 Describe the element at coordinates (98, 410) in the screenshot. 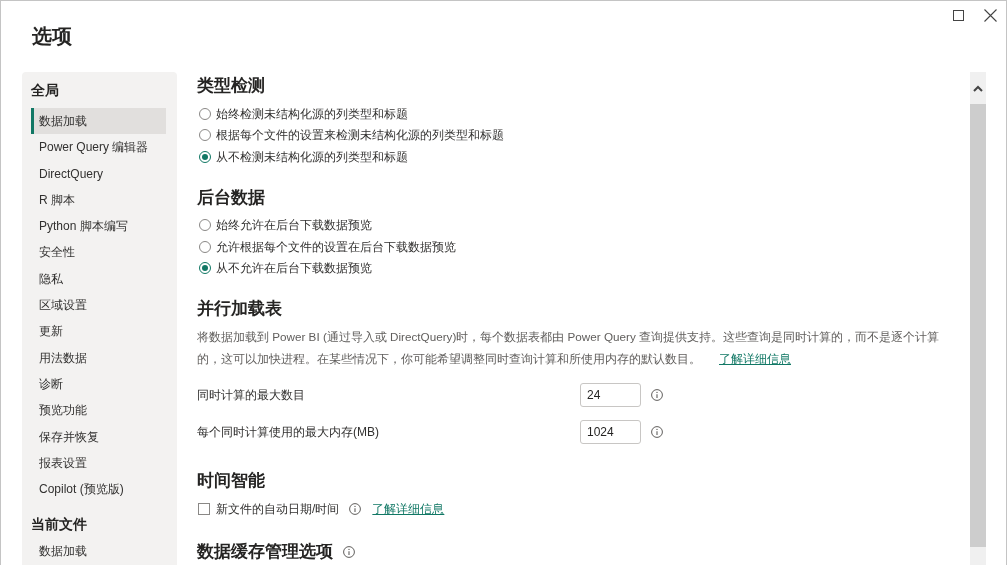

I see `sidebar-item: 预览功能` at that location.